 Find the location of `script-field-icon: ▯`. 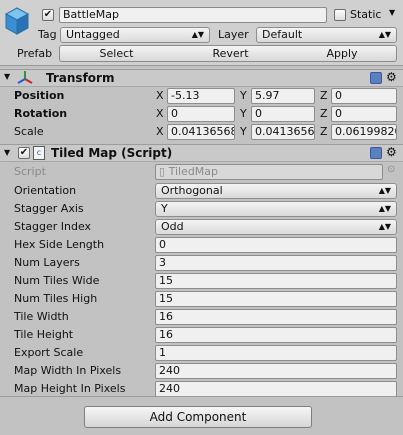

script-field-icon: ▯ is located at coordinates (162, 171).